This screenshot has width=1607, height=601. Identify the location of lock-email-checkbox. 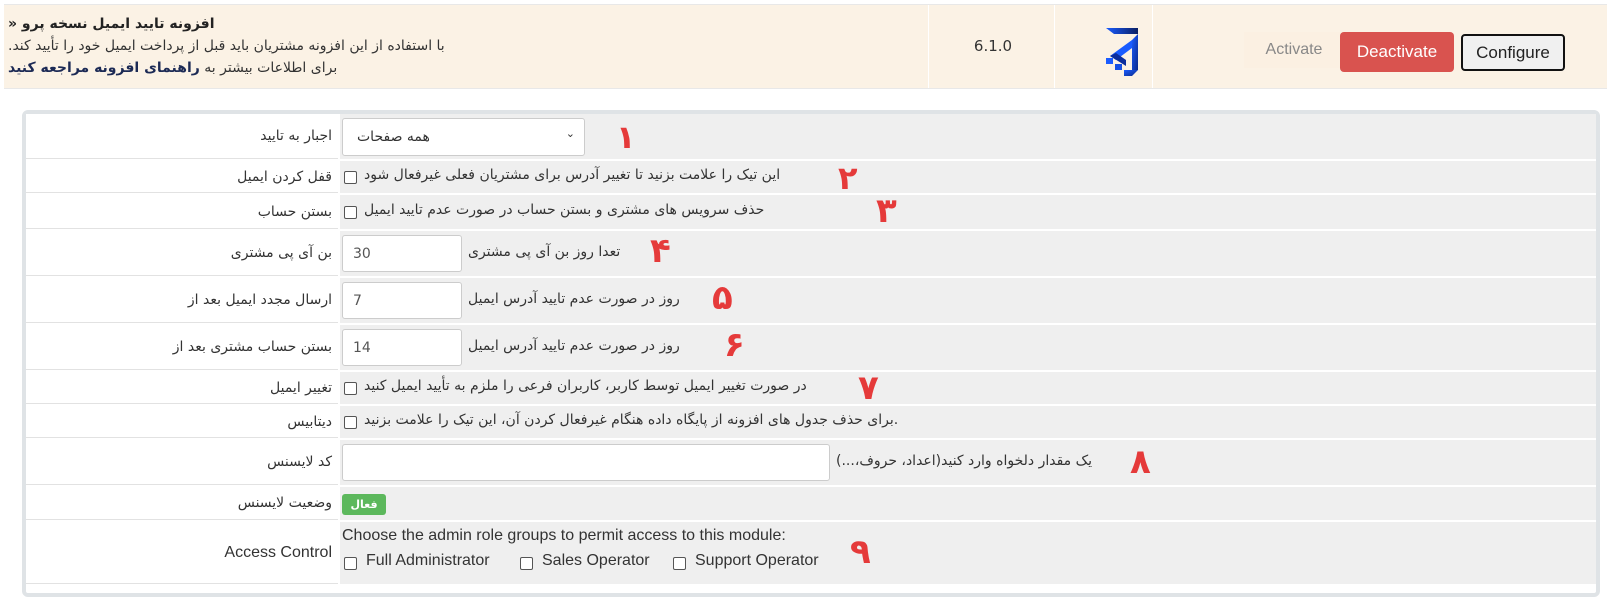
(350, 177).